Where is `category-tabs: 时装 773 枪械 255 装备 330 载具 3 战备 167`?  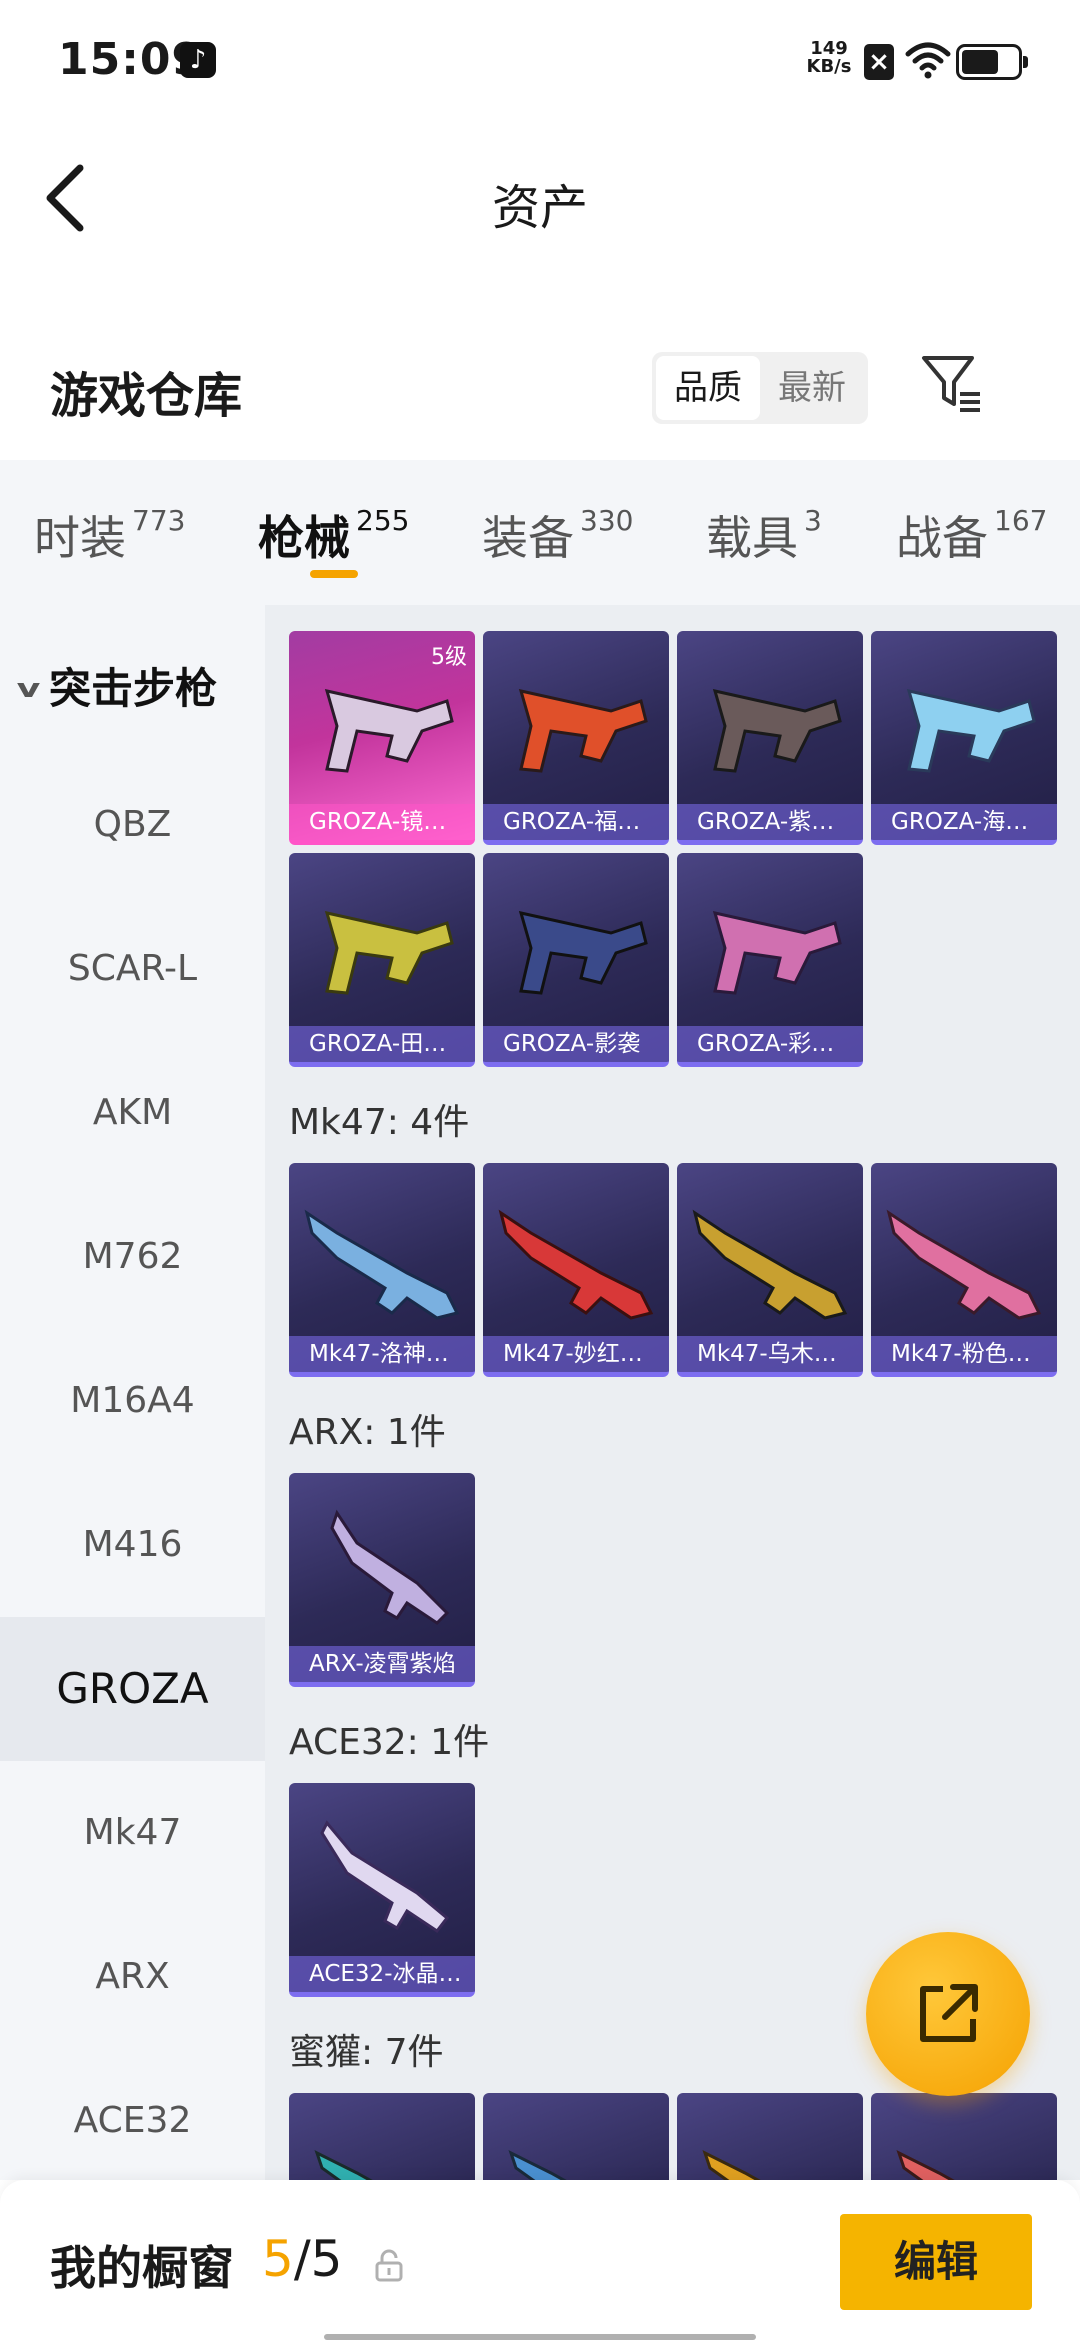 category-tabs: 时装 773 枪械 255 装备 330 载具 3 战备 167 is located at coordinates (540, 532).